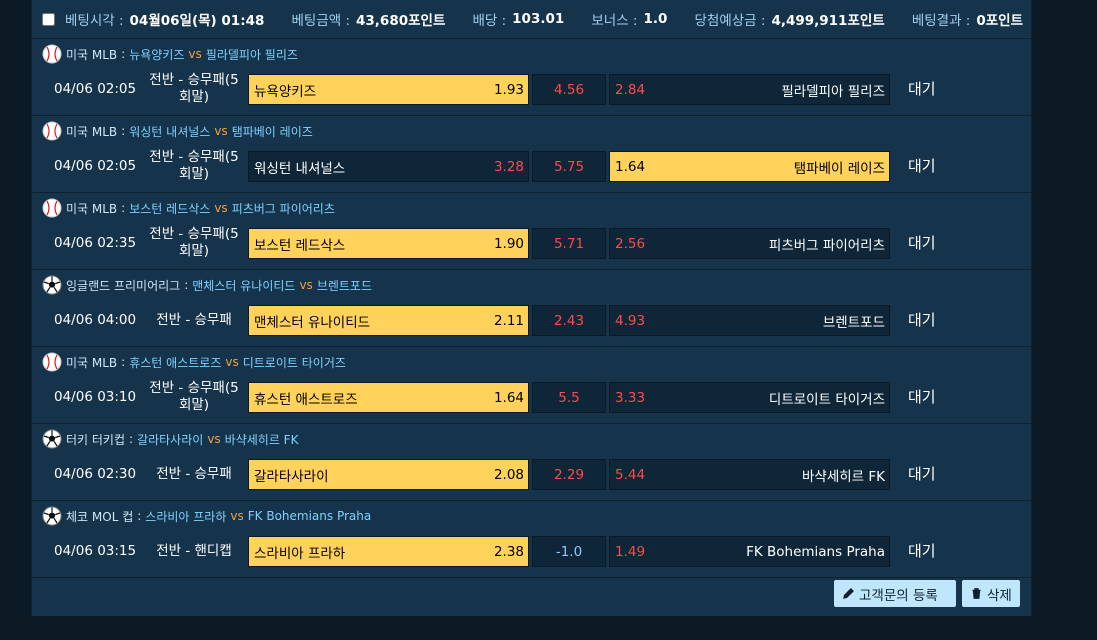 This screenshot has height=640, width=1097. What do you see at coordinates (94, 21) in the screenshot?
I see `bet-time-label: 베팅시각 :` at bounding box center [94, 21].